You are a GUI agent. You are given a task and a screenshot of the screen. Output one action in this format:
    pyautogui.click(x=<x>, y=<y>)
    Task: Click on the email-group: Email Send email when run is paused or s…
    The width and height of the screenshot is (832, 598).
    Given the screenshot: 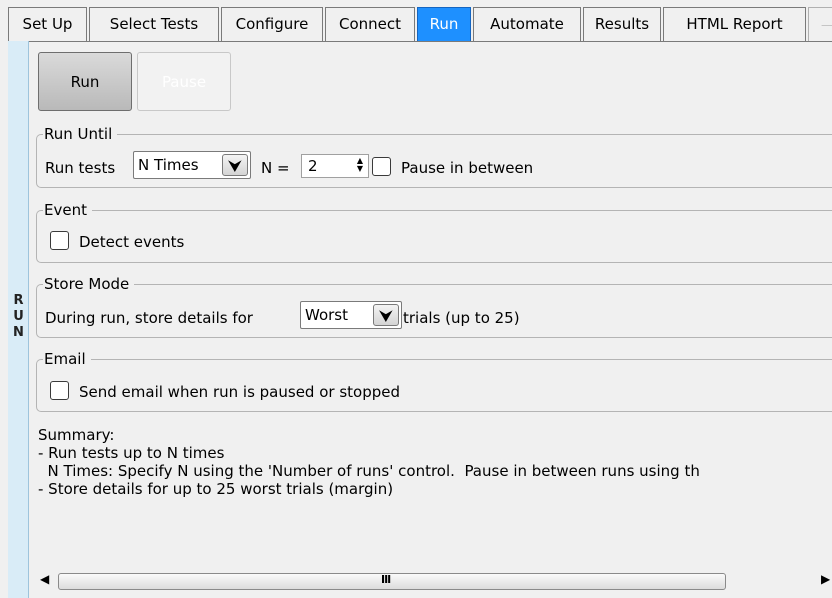 What is the action you would take?
    pyautogui.click(x=434, y=380)
    